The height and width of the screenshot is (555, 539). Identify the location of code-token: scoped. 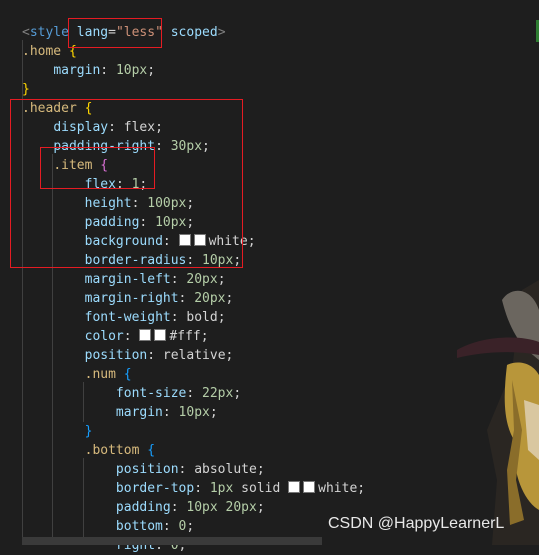
(194, 32).